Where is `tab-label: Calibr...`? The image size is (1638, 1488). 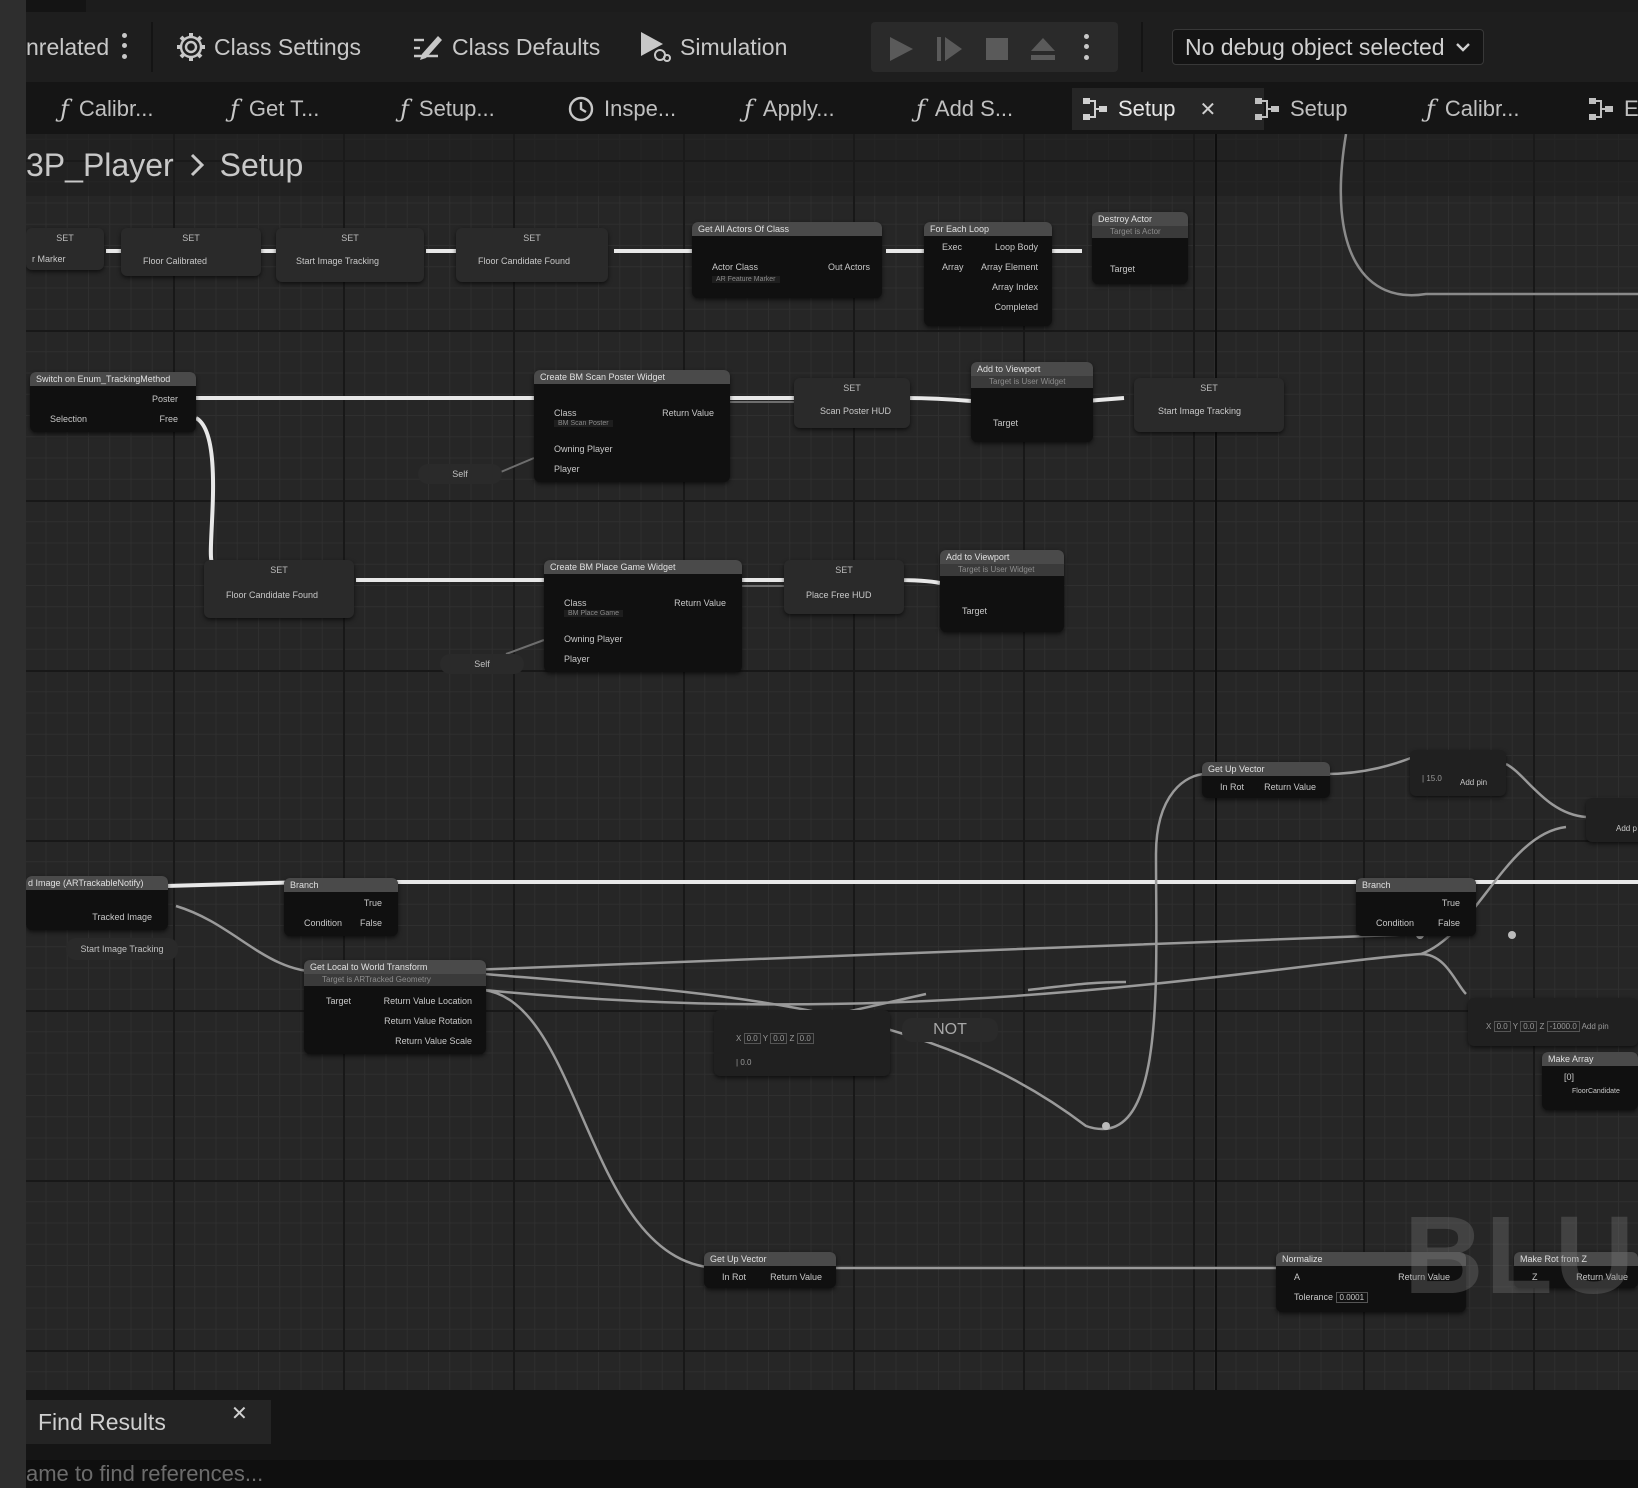 tab-label: Calibr... is located at coordinates (1482, 108).